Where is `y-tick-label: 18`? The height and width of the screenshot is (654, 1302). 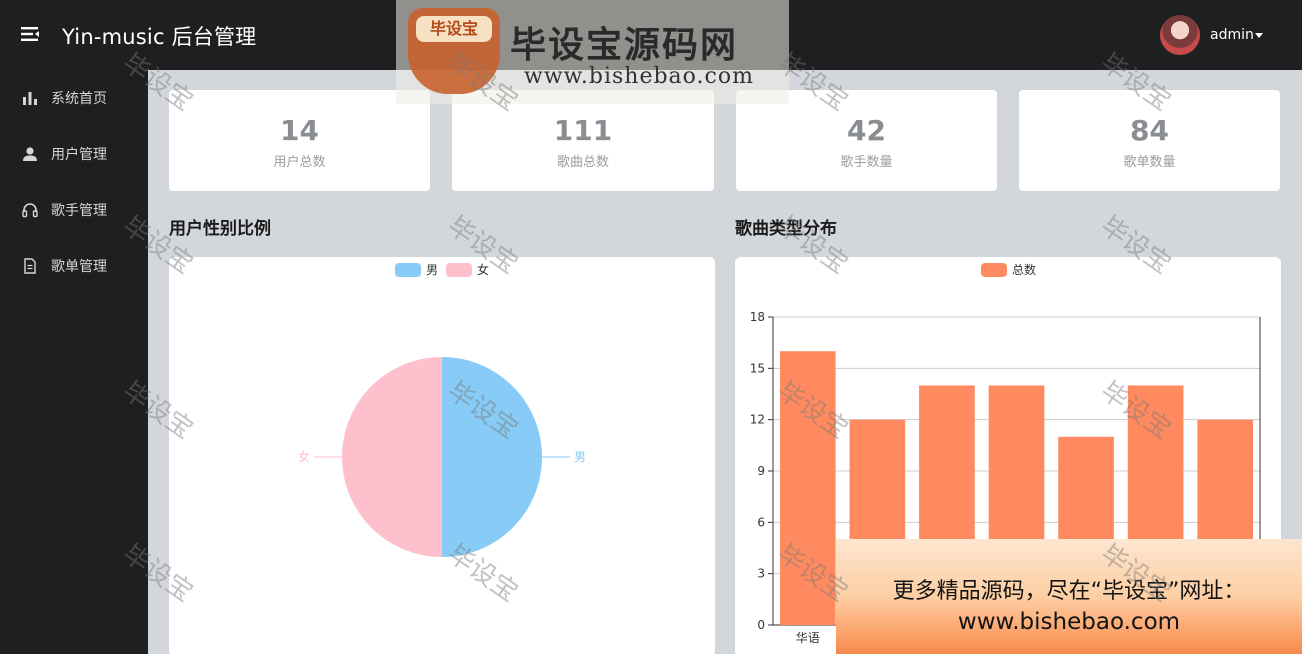
y-tick-label: 18 is located at coordinates (757, 317).